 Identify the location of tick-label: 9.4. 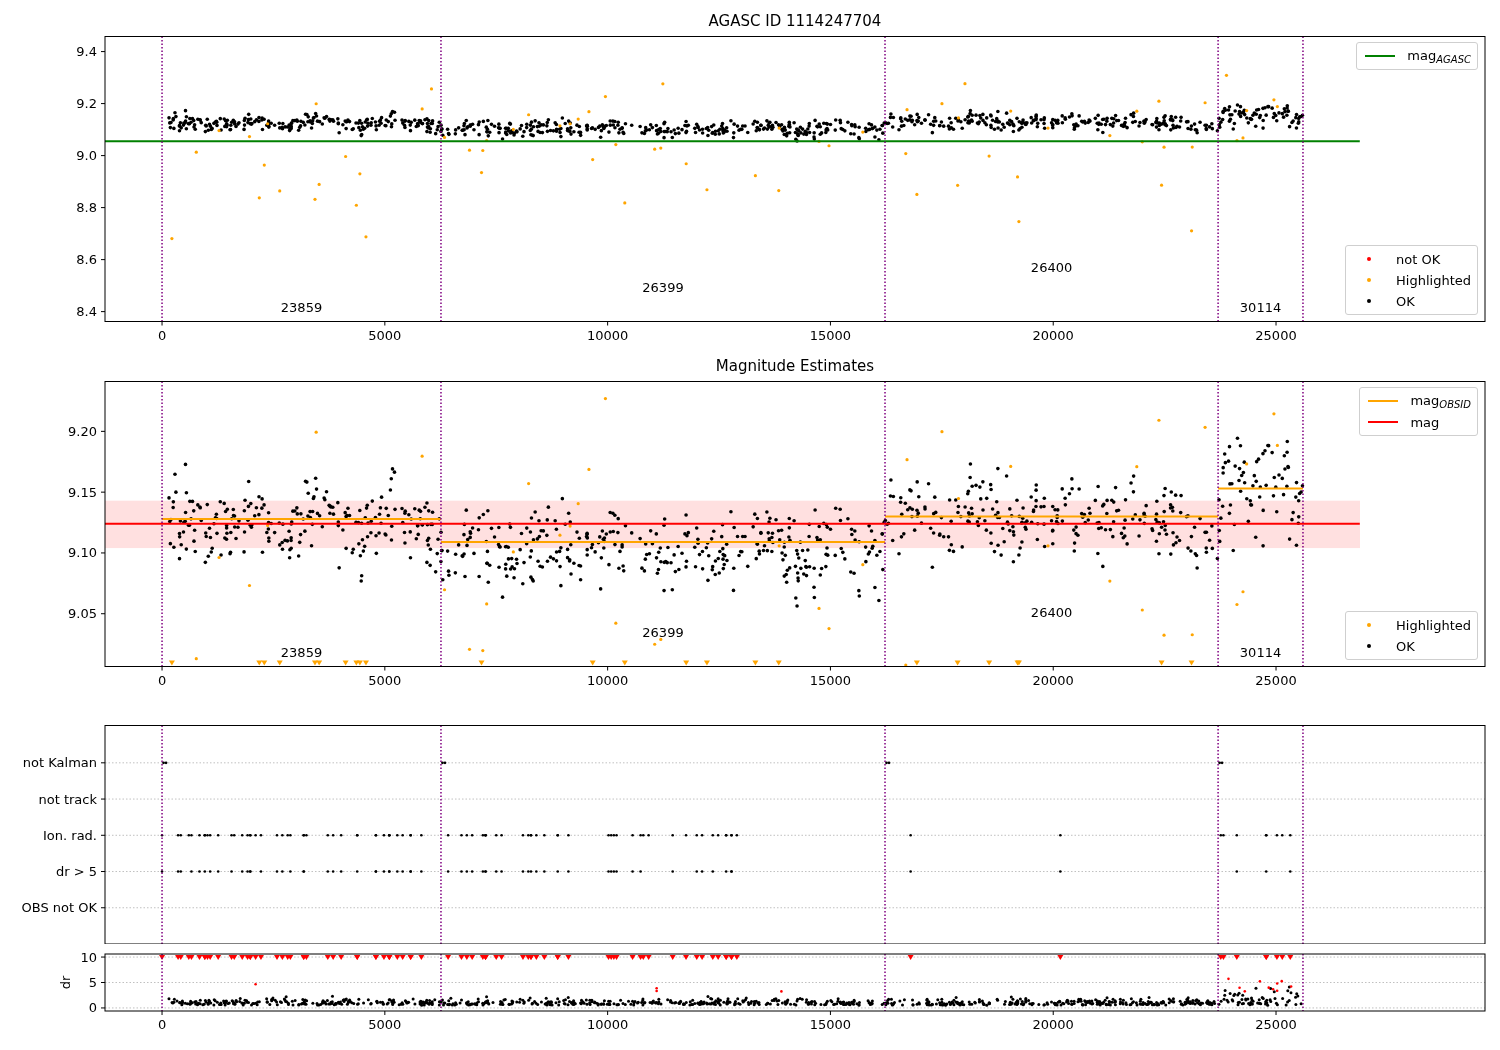
(86, 52).